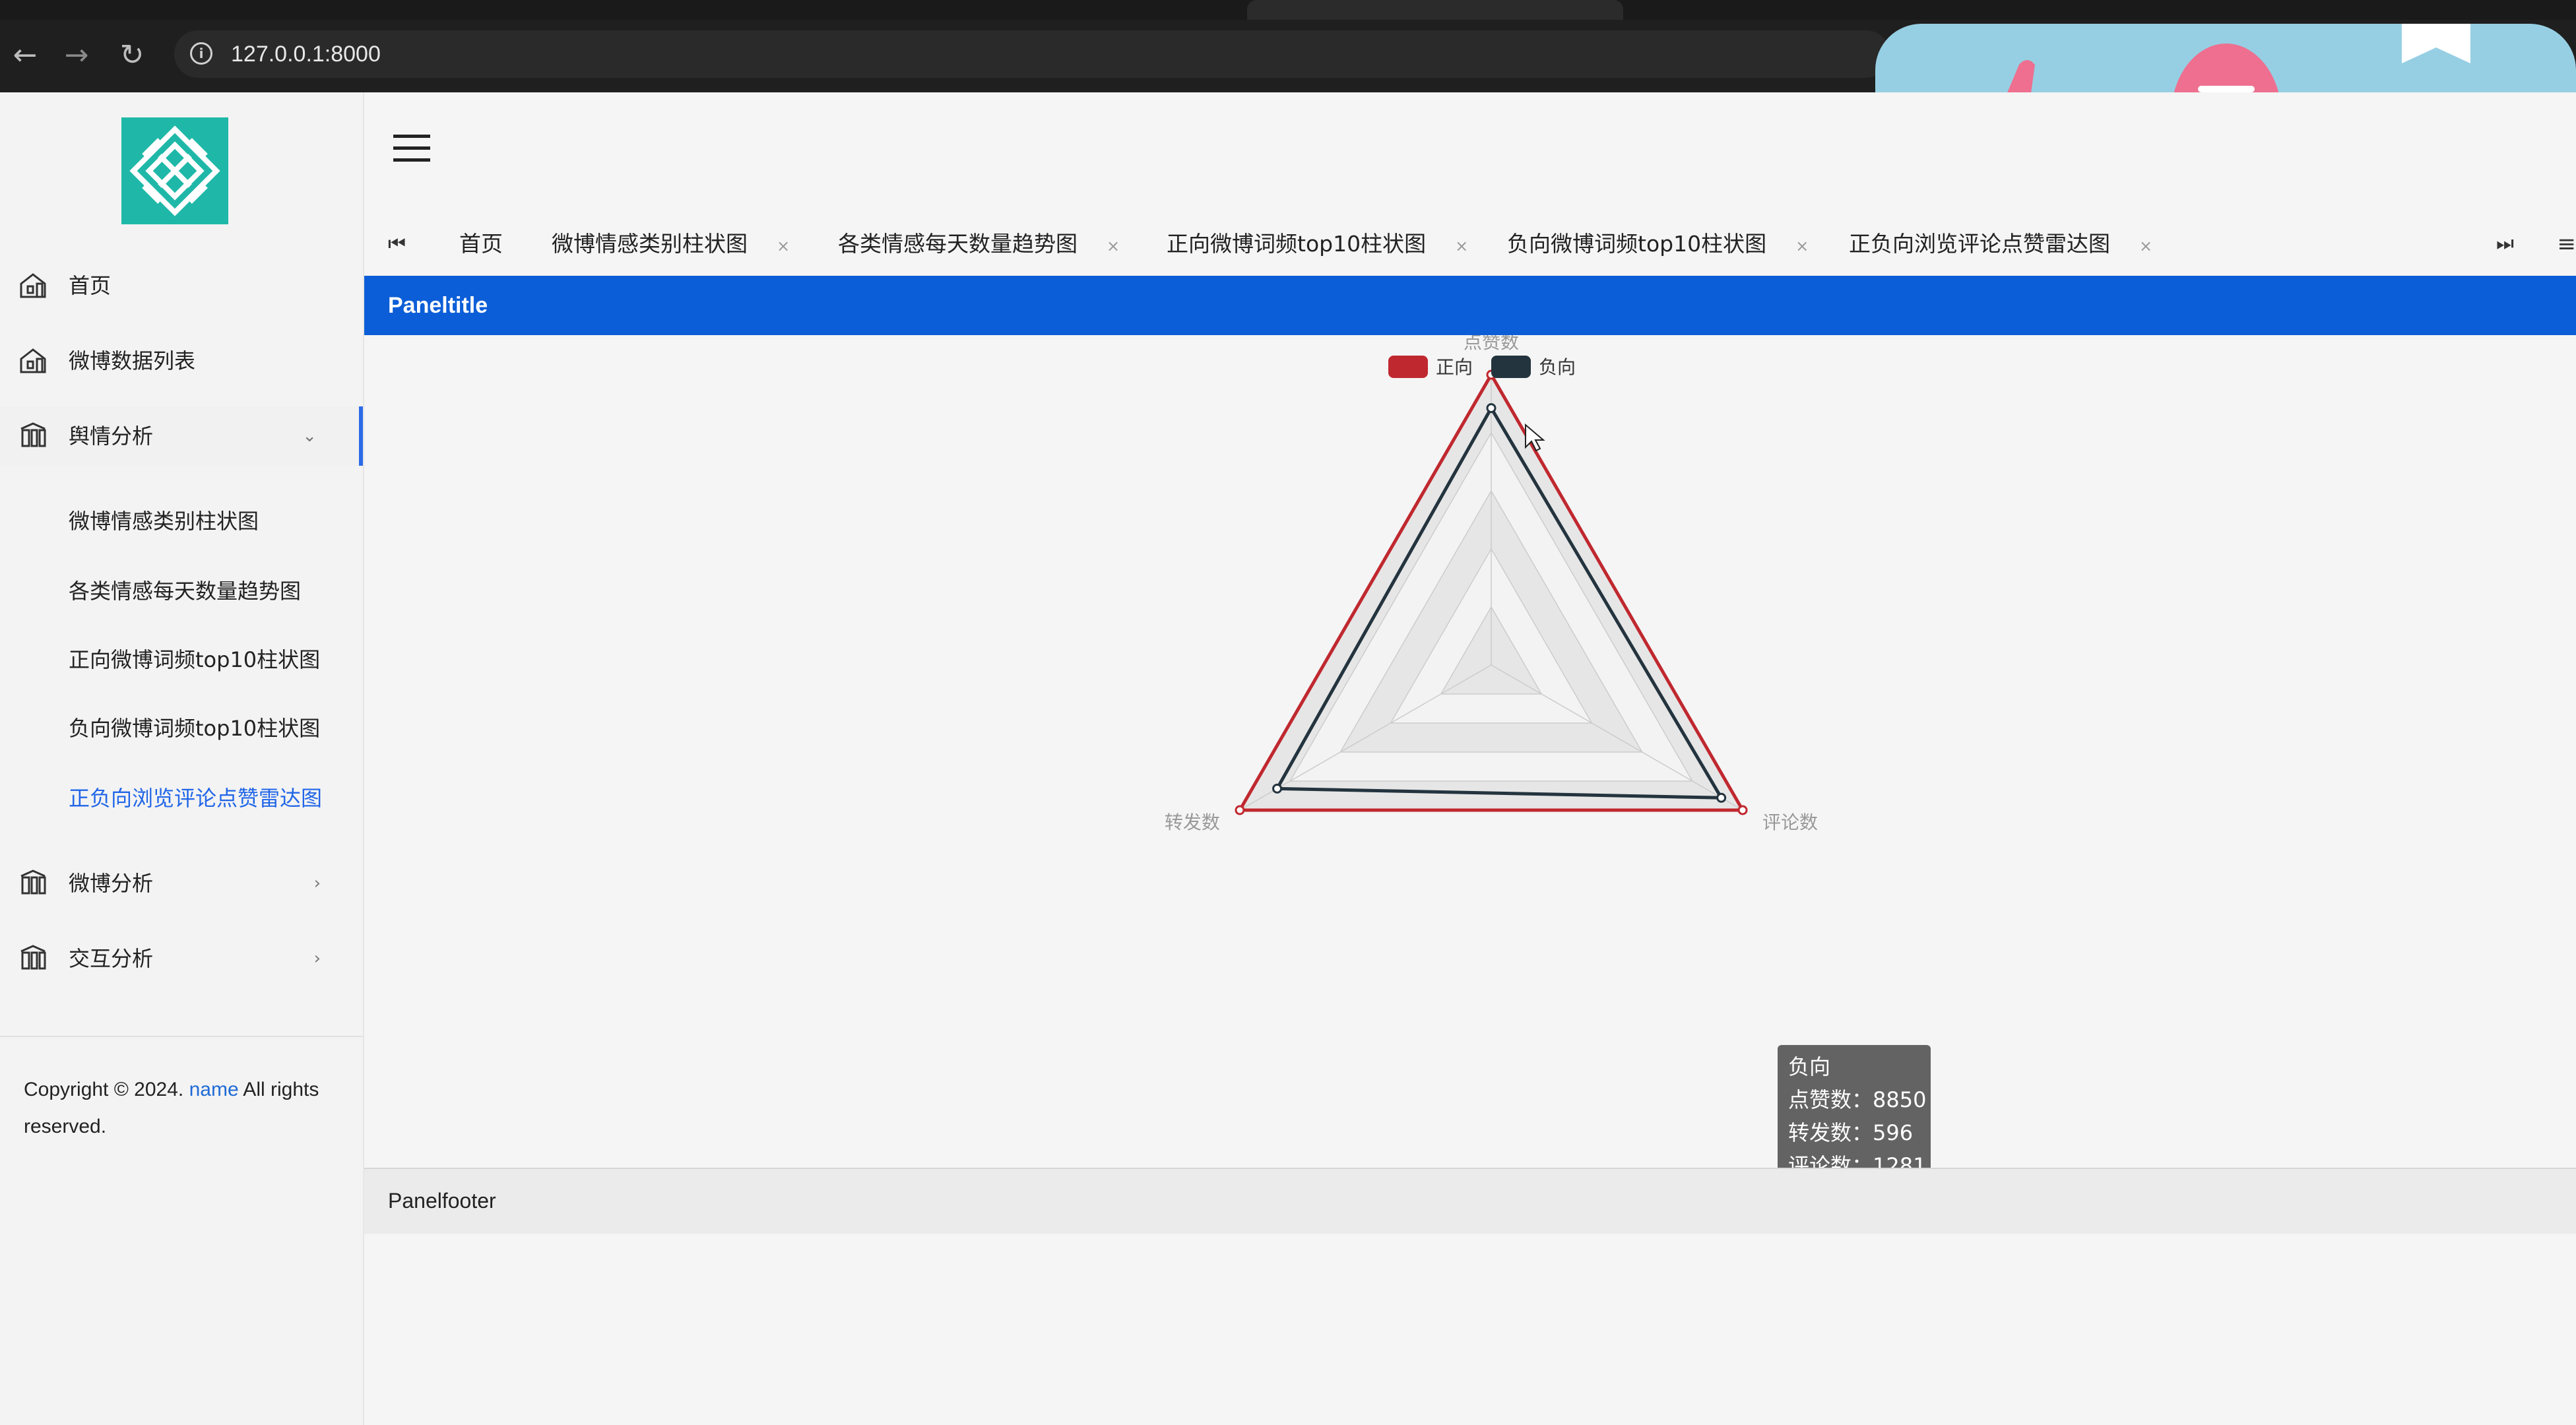  I want to click on url-text: 127.0.0.1:8000, so click(306, 54).